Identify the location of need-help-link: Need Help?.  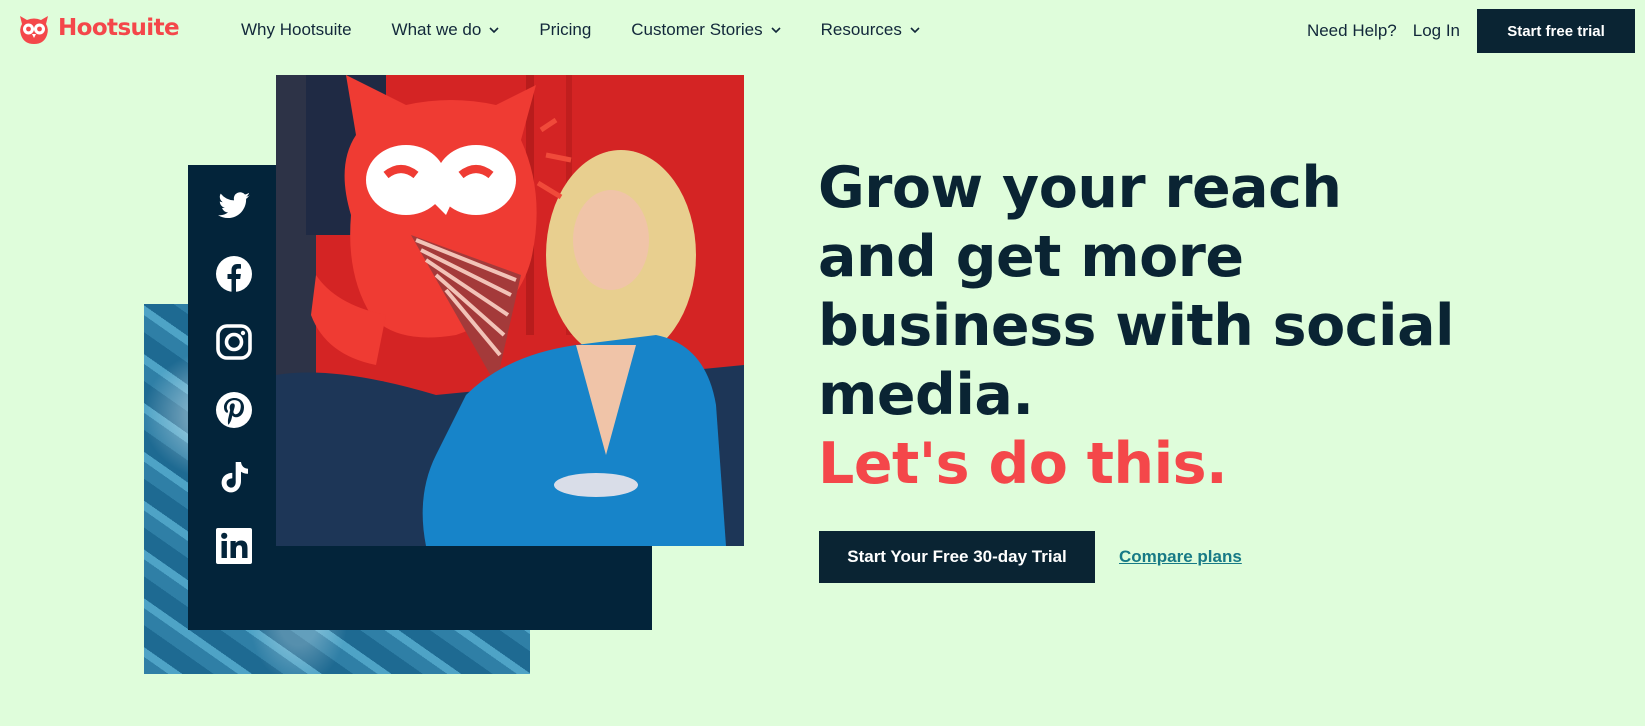
(1352, 31).